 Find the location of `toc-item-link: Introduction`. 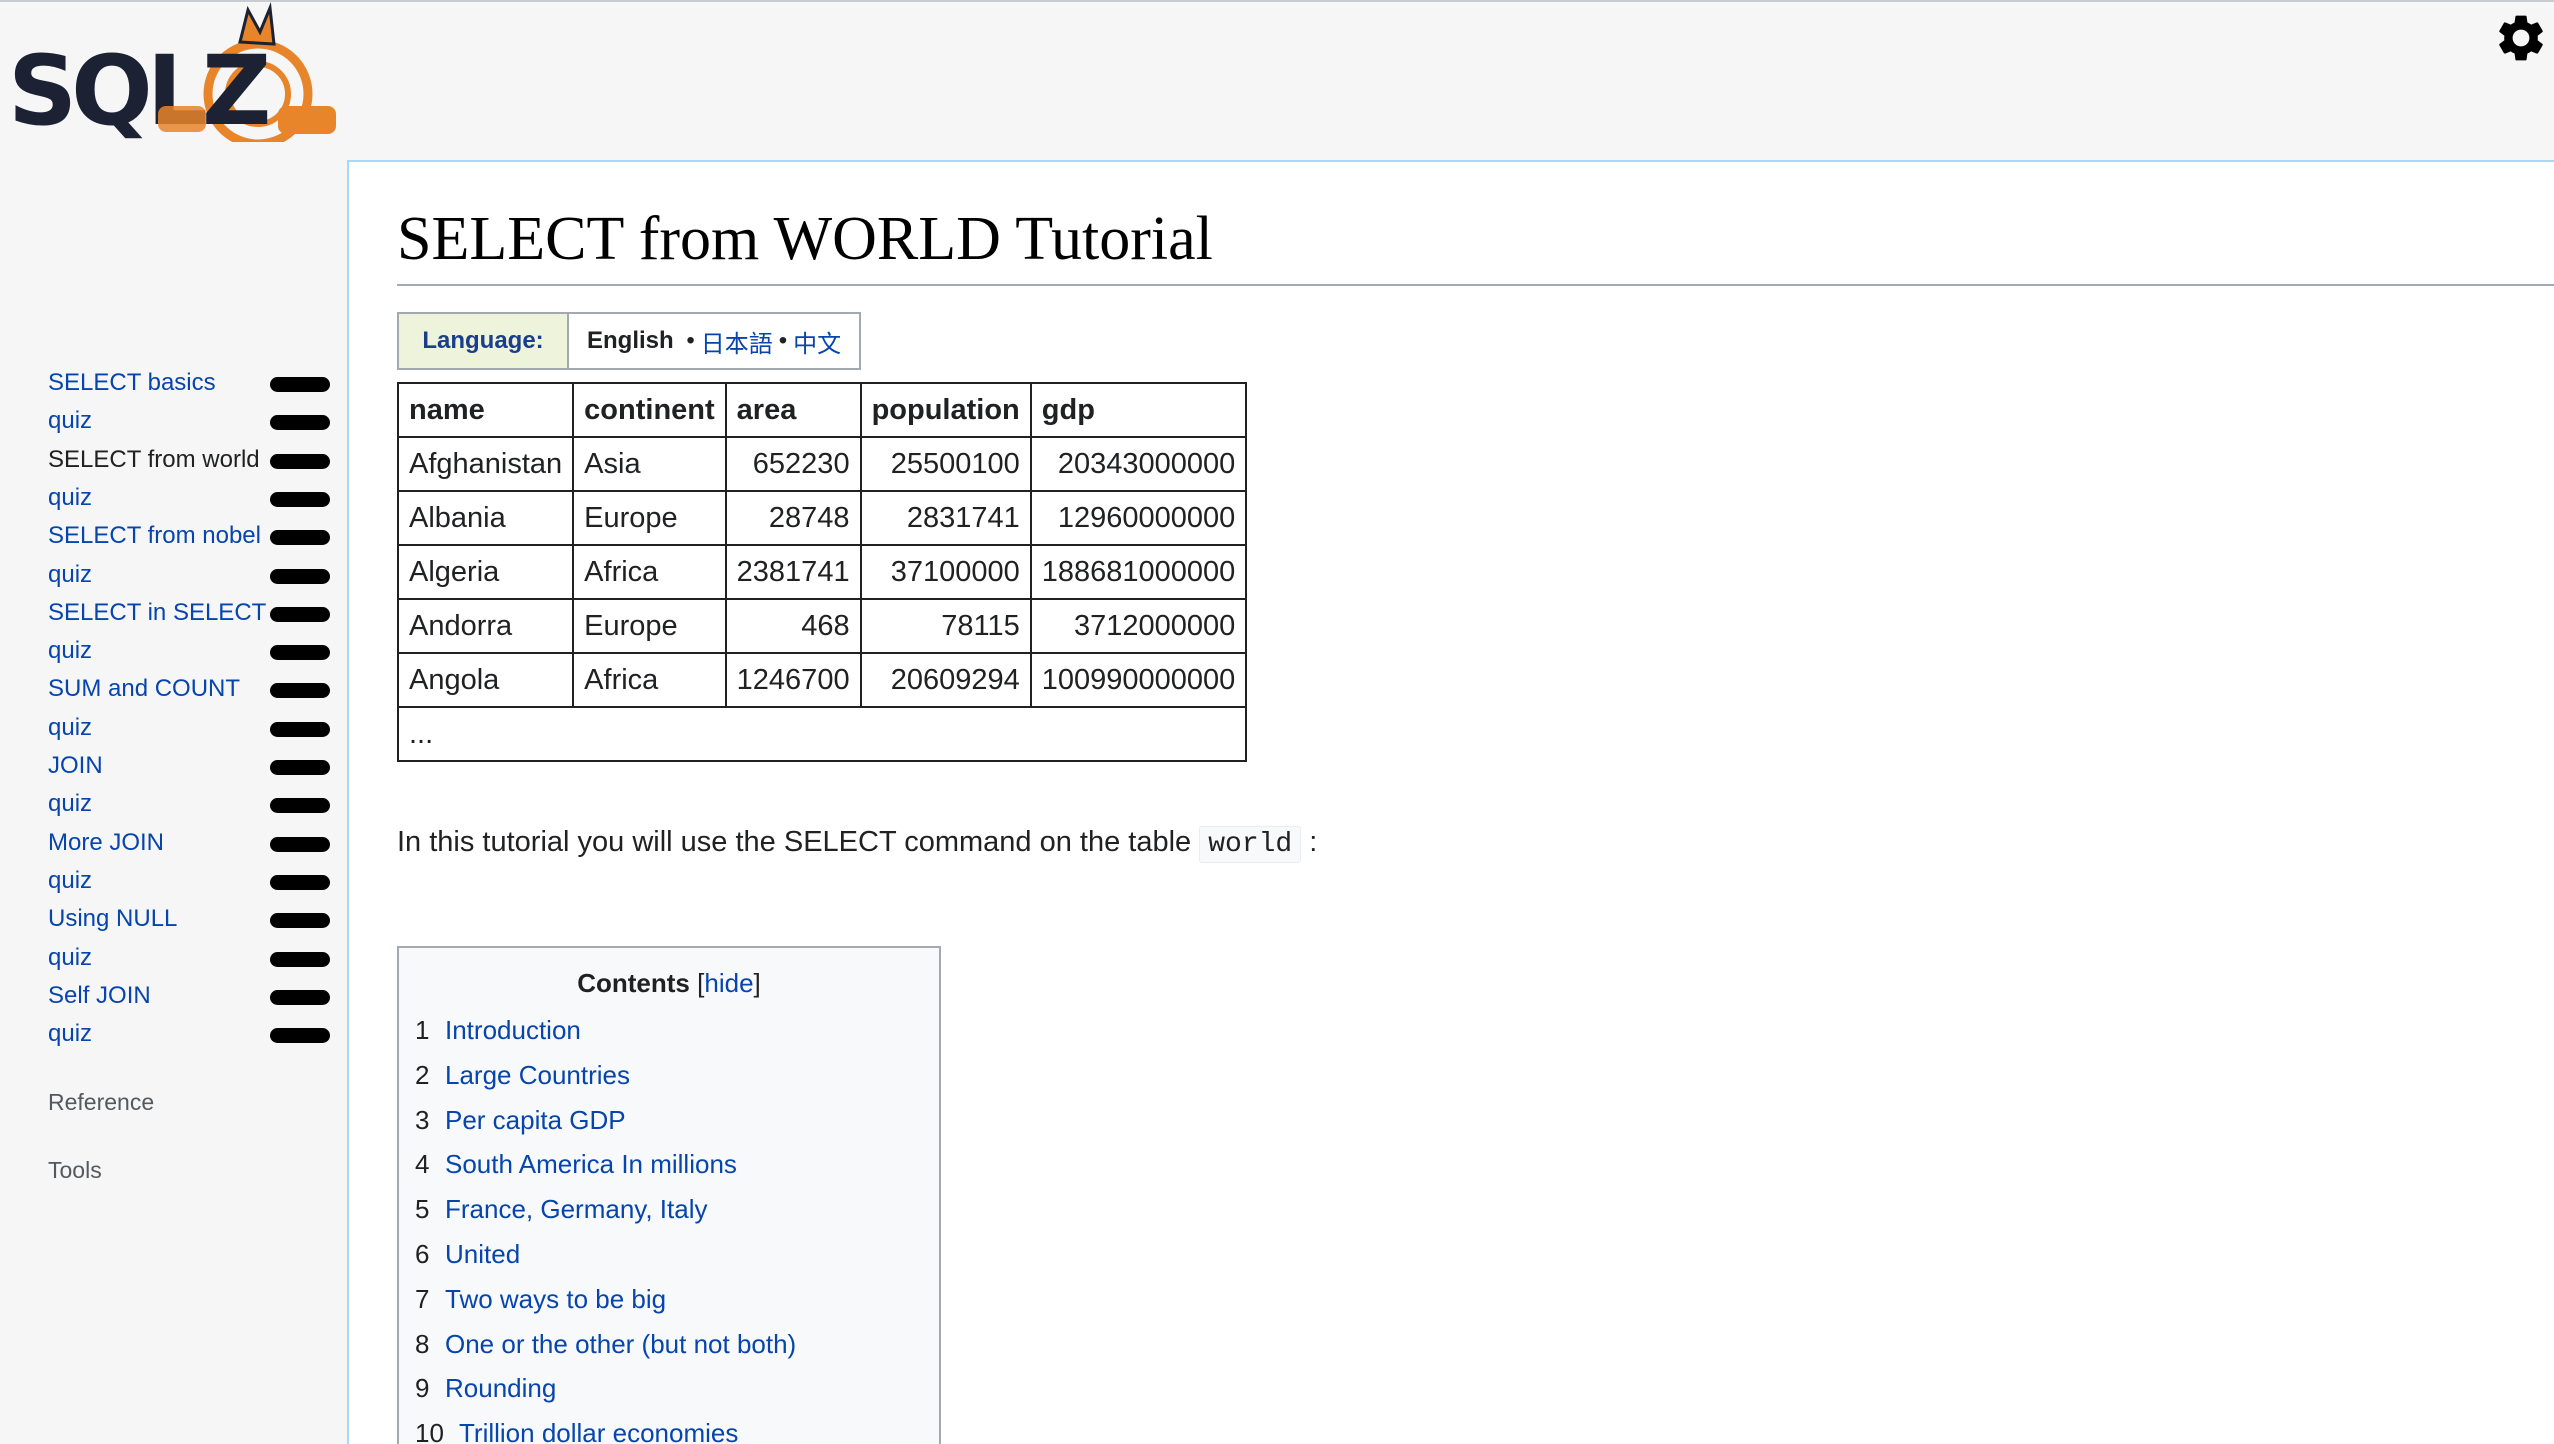

toc-item-link: Introduction is located at coordinates (513, 1030).